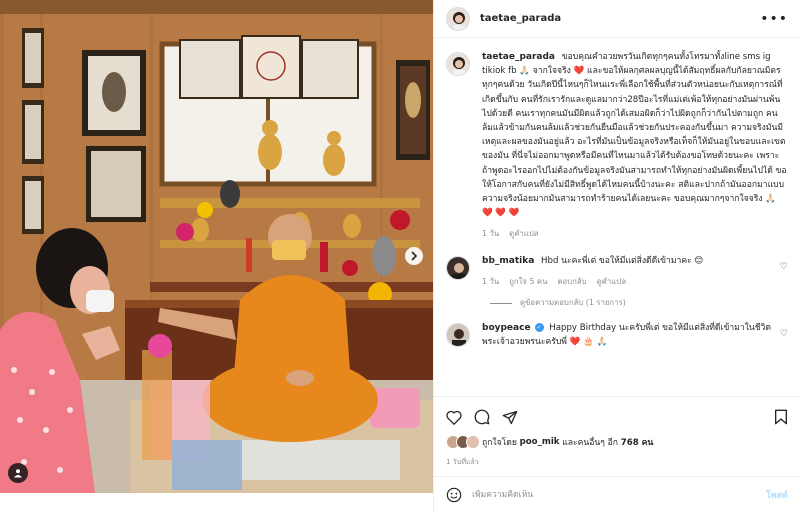  I want to click on more-horizontal-icon: •••, so click(774, 19).